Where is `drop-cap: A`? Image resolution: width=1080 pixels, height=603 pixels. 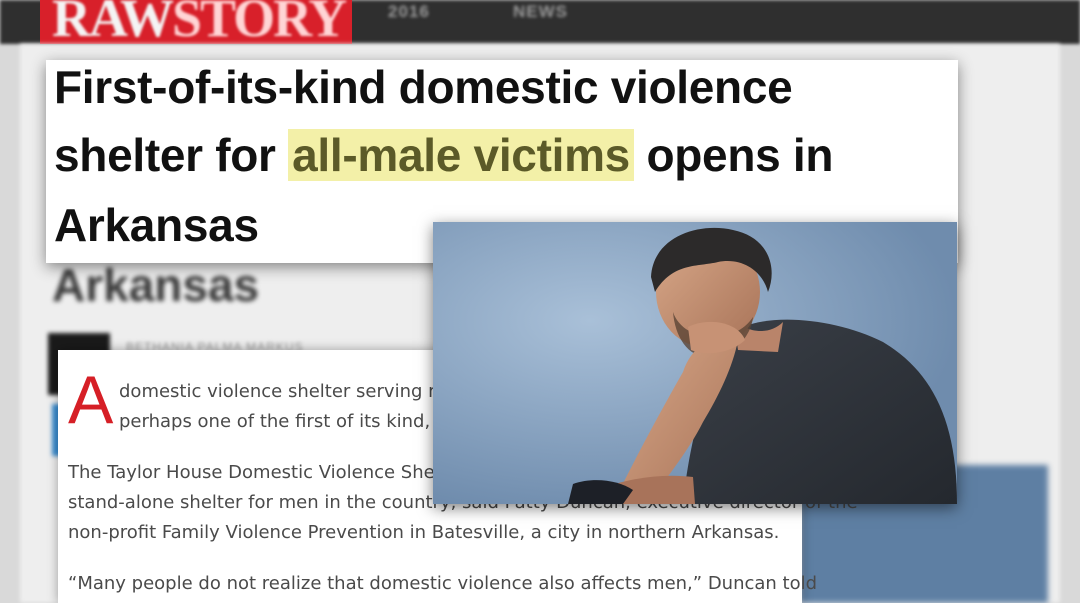
drop-cap: A is located at coordinates (91, 400).